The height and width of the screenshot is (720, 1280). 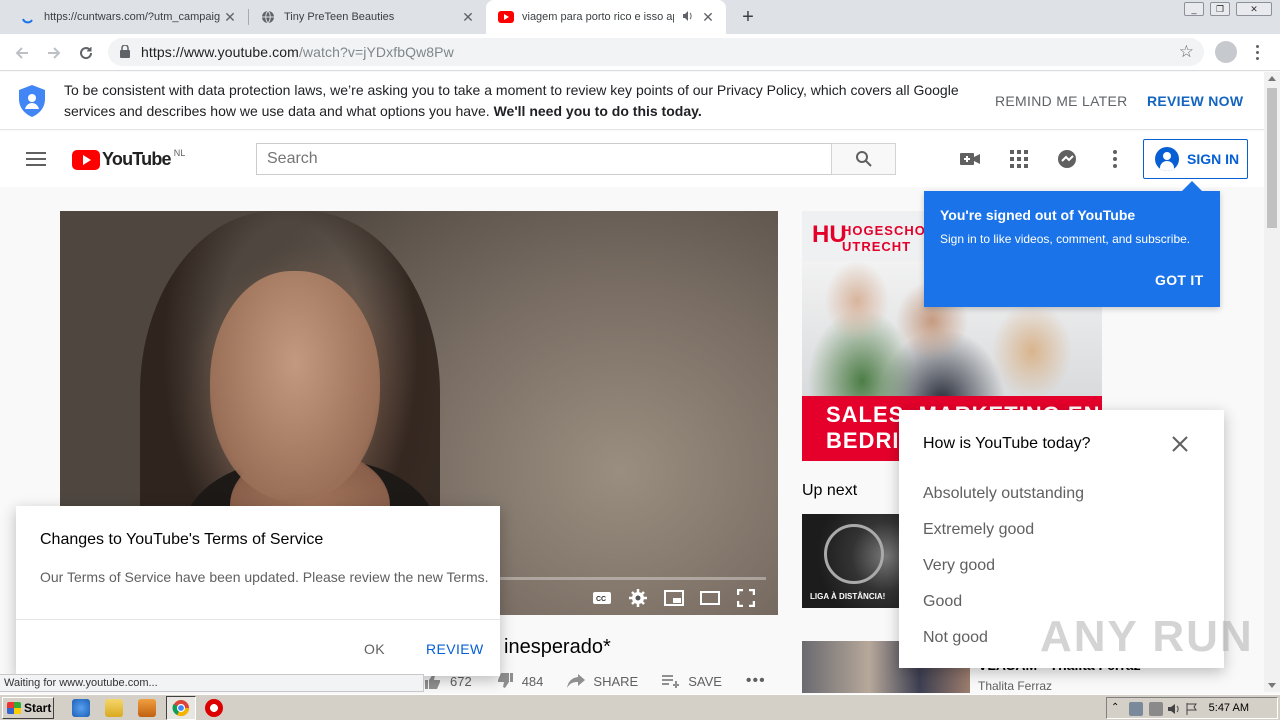 What do you see at coordinates (1067, 159) in the screenshot?
I see `messages-icon` at bounding box center [1067, 159].